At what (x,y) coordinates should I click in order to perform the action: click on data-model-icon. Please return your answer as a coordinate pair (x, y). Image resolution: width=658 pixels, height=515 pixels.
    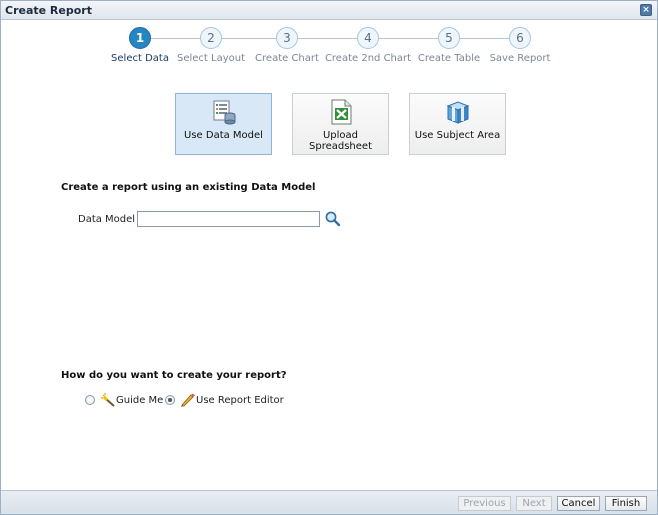
    Looking at the image, I should click on (224, 112).